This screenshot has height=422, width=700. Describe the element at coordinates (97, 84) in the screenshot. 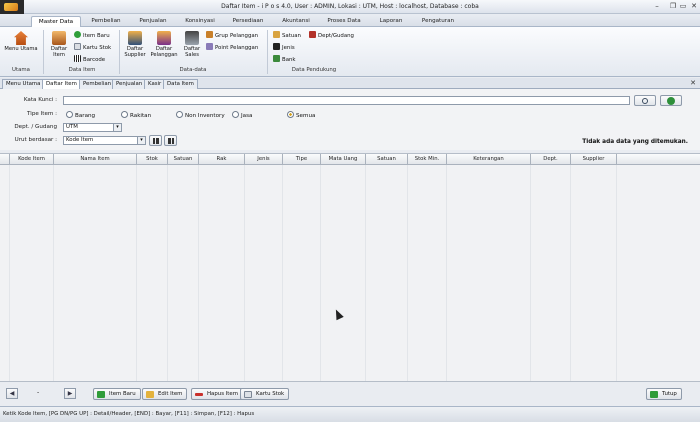

I see `doctab-pembelian: Pembelian` at that location.